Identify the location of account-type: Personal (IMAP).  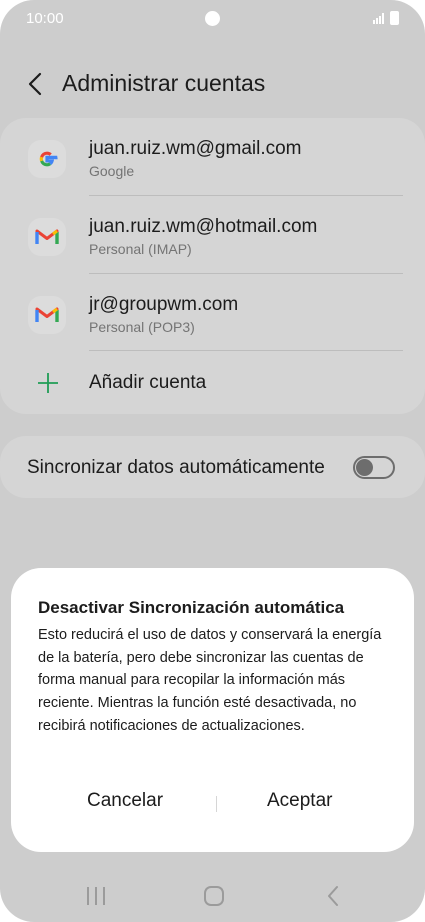
(140, 249).